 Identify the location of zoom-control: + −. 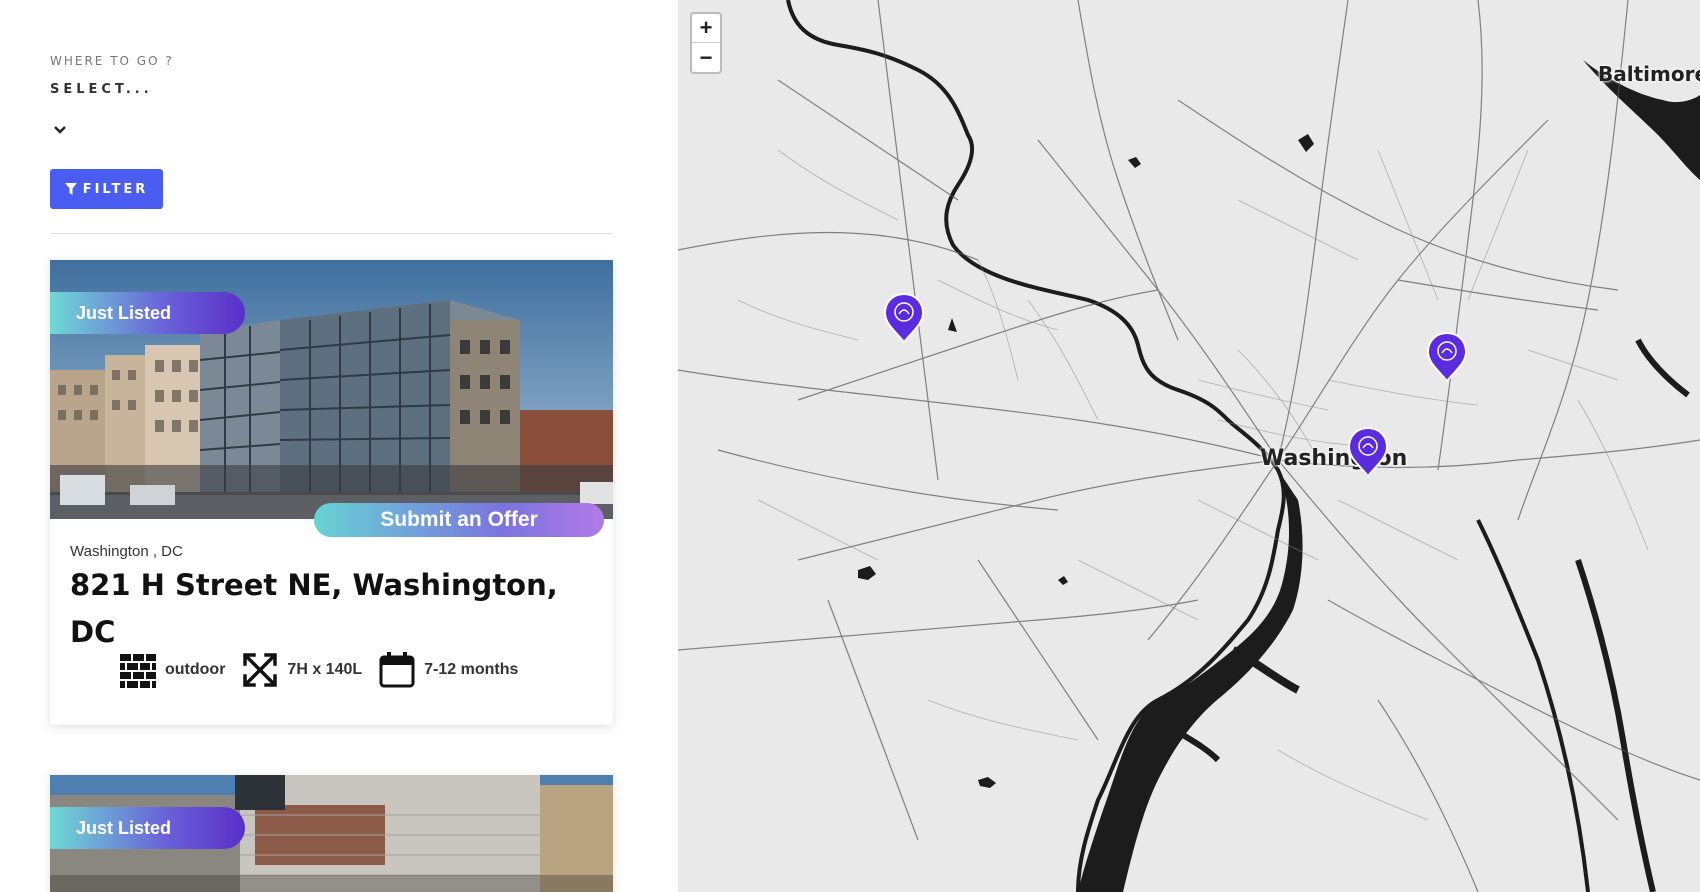
(706, 43).